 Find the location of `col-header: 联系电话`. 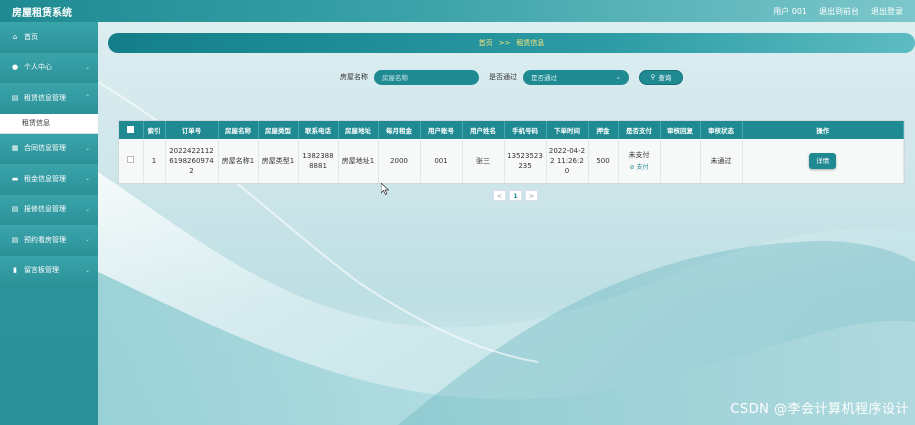

col-header: 联系电话 is located at coordinates (318, 130).